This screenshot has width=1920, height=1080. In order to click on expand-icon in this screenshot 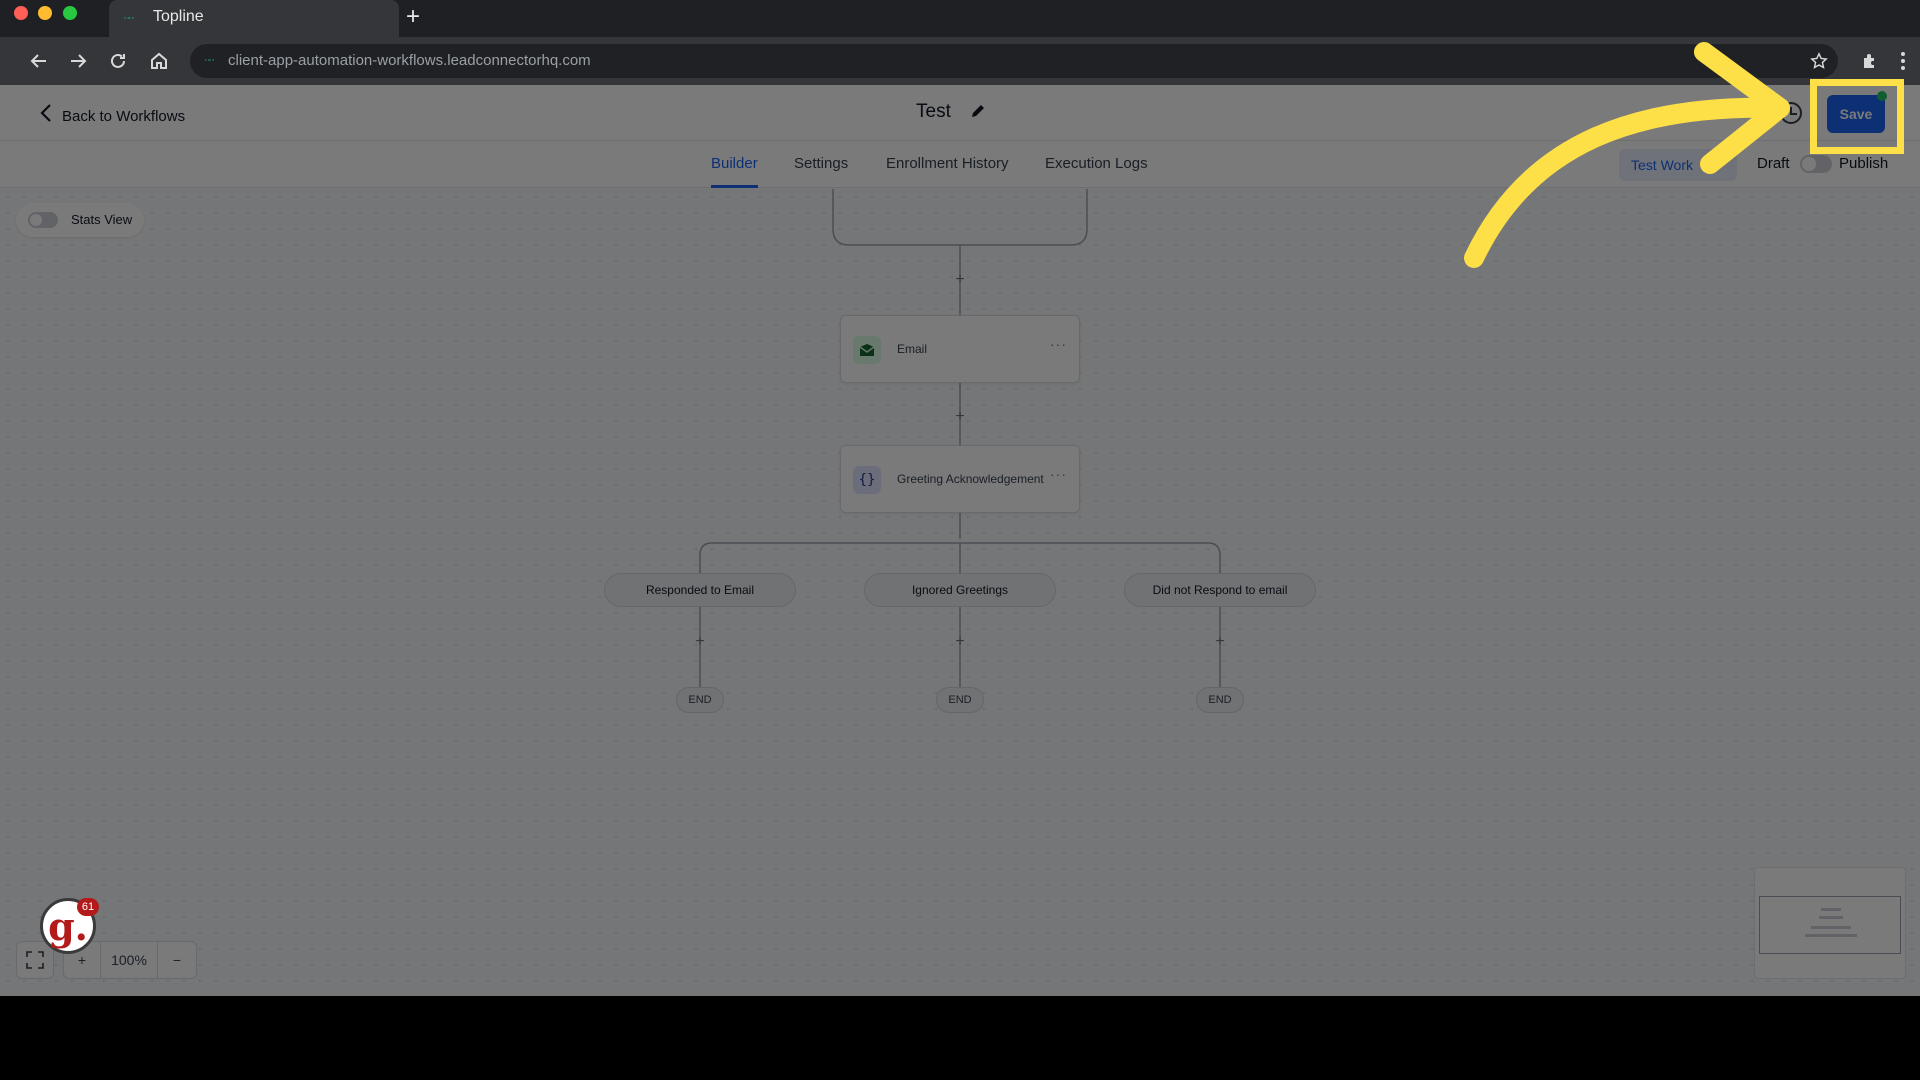, I will do `click(35, 960)`.